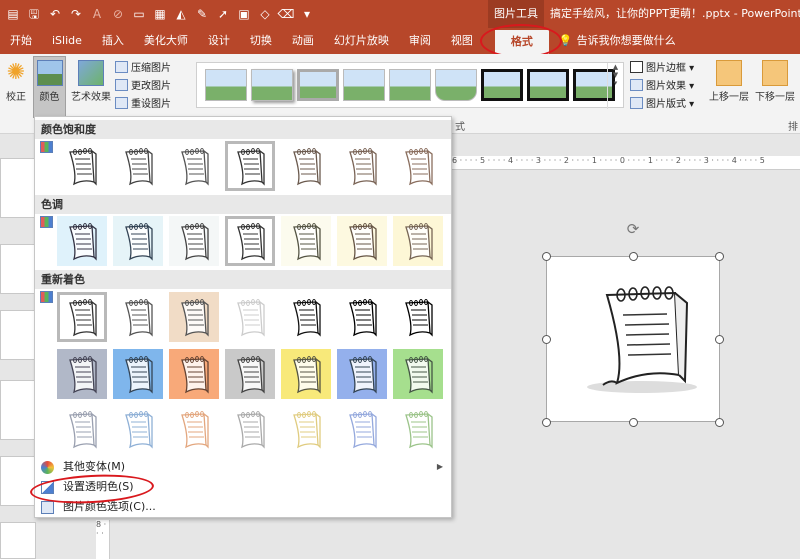  I want to click on font-color-icon: A, so click(97, 14).